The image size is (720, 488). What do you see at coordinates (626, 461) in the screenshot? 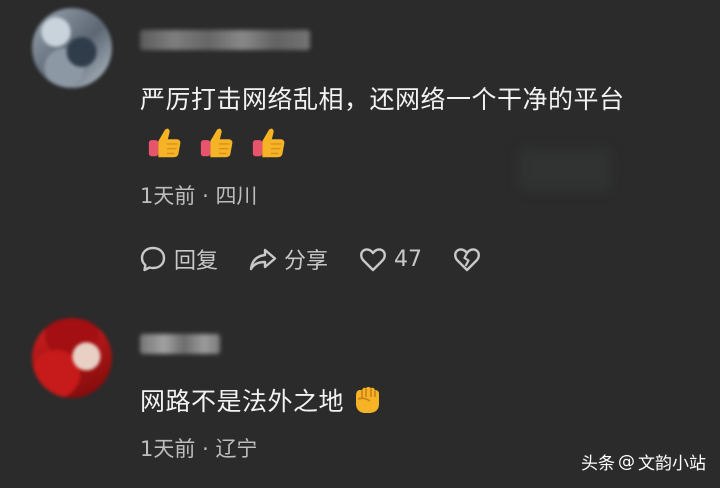
I see `watermark-at: @` at bounding box center [626, 461].